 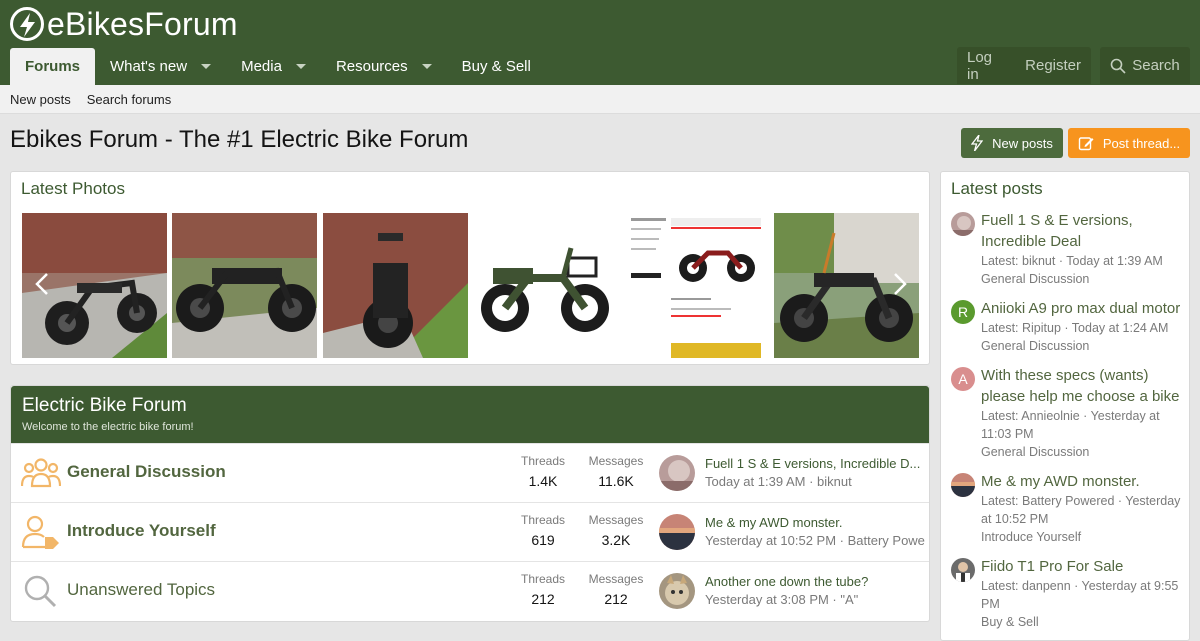 What do you see at coordinates (470, 406) in the screenshot?
I see `category-title: Electric Bike Forum` at bounding box center [470, 406].